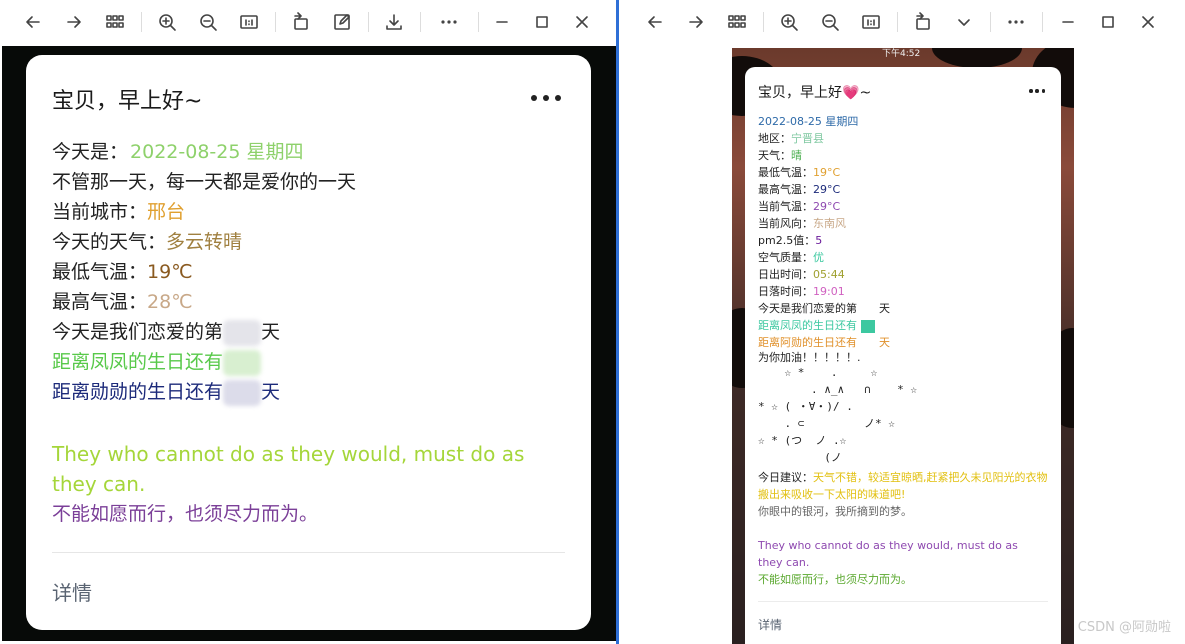  Describe the element at coordinates (170, 272) in the screenshot. I see `low-temp-value: 19℃` at that location.